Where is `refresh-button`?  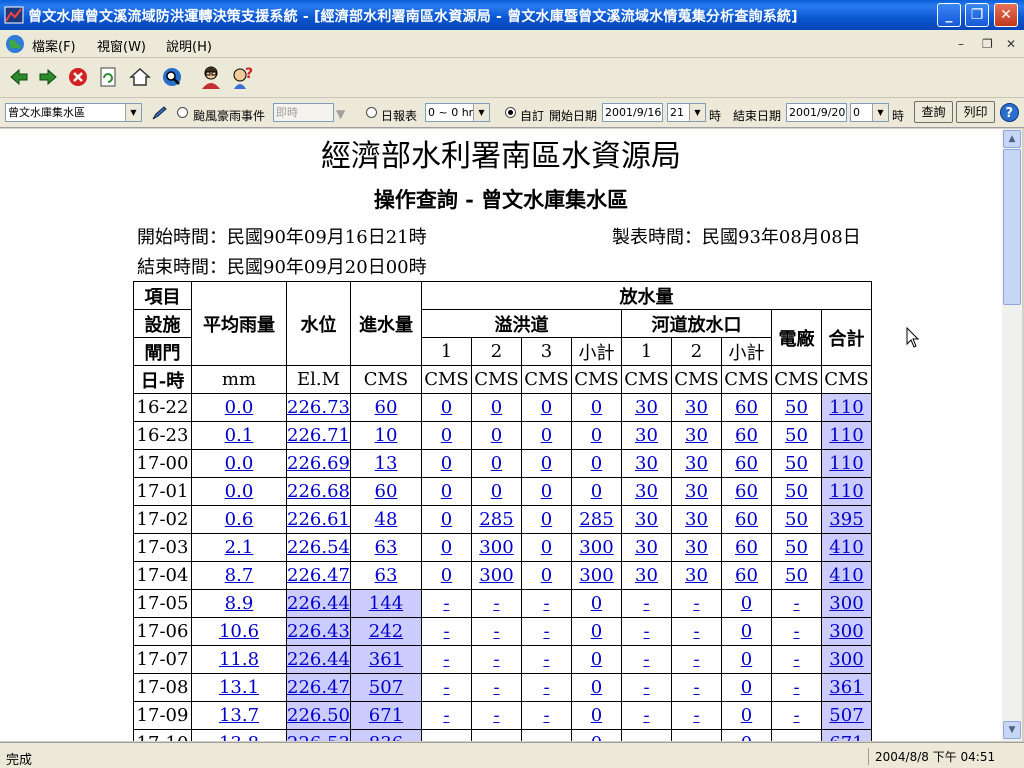 refresh-button is located at coordinates (108, 77).